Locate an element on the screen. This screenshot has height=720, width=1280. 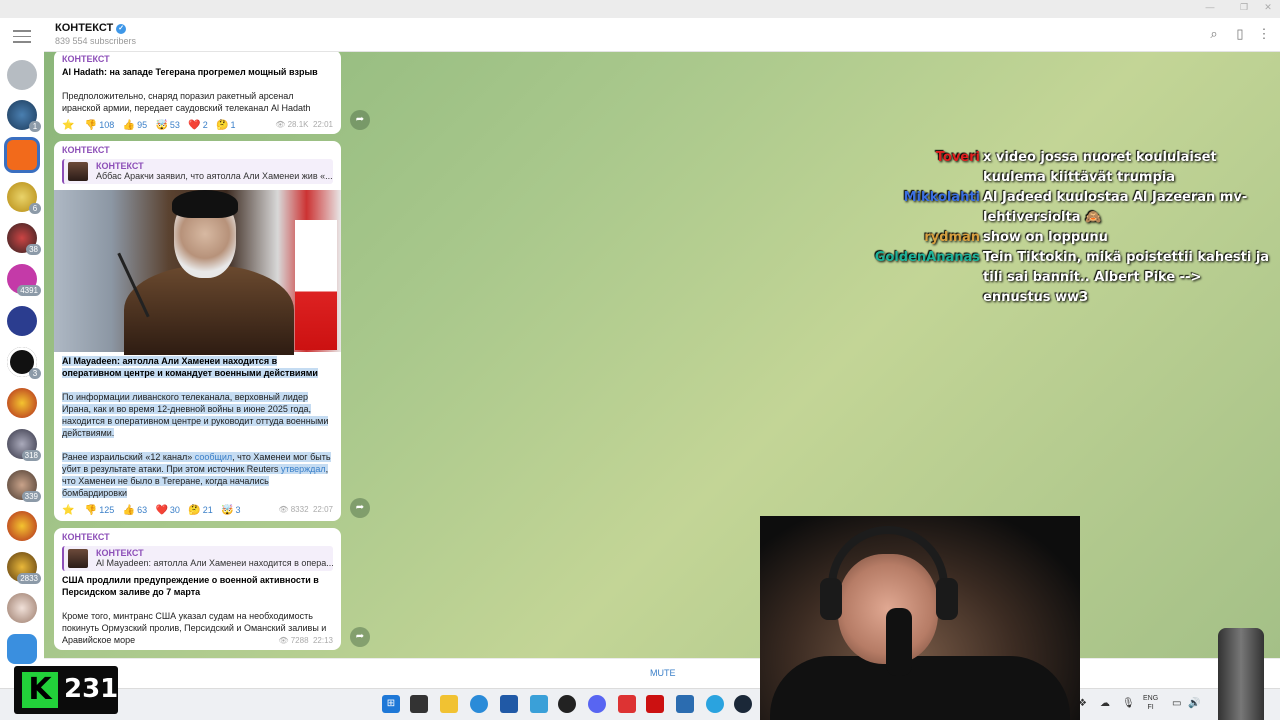
maximize-icon: ❐ is located at coordinates (1244, 7).